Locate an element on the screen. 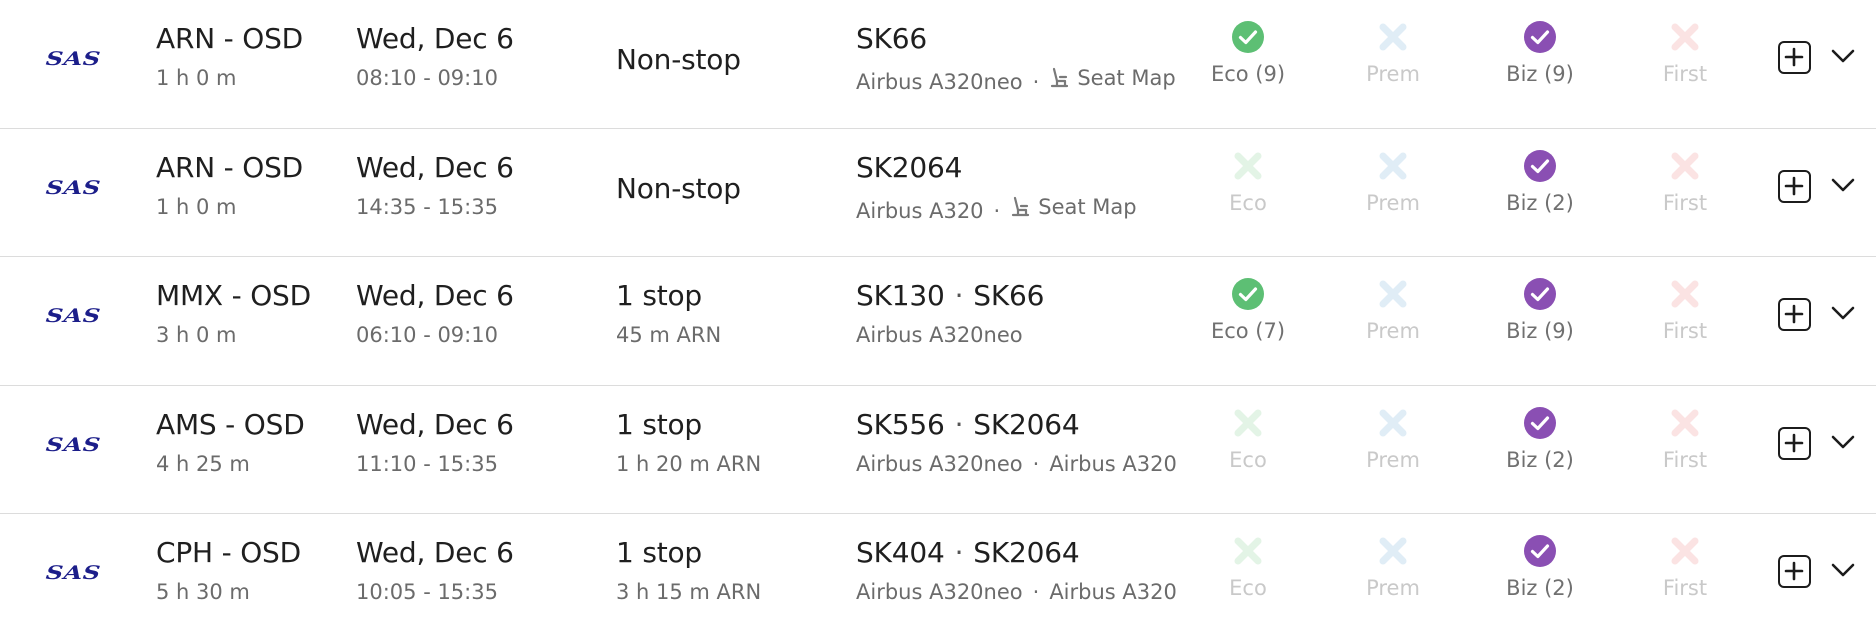  flight-numbers: SK130 · SK66 is located at coordinates (950, 295).